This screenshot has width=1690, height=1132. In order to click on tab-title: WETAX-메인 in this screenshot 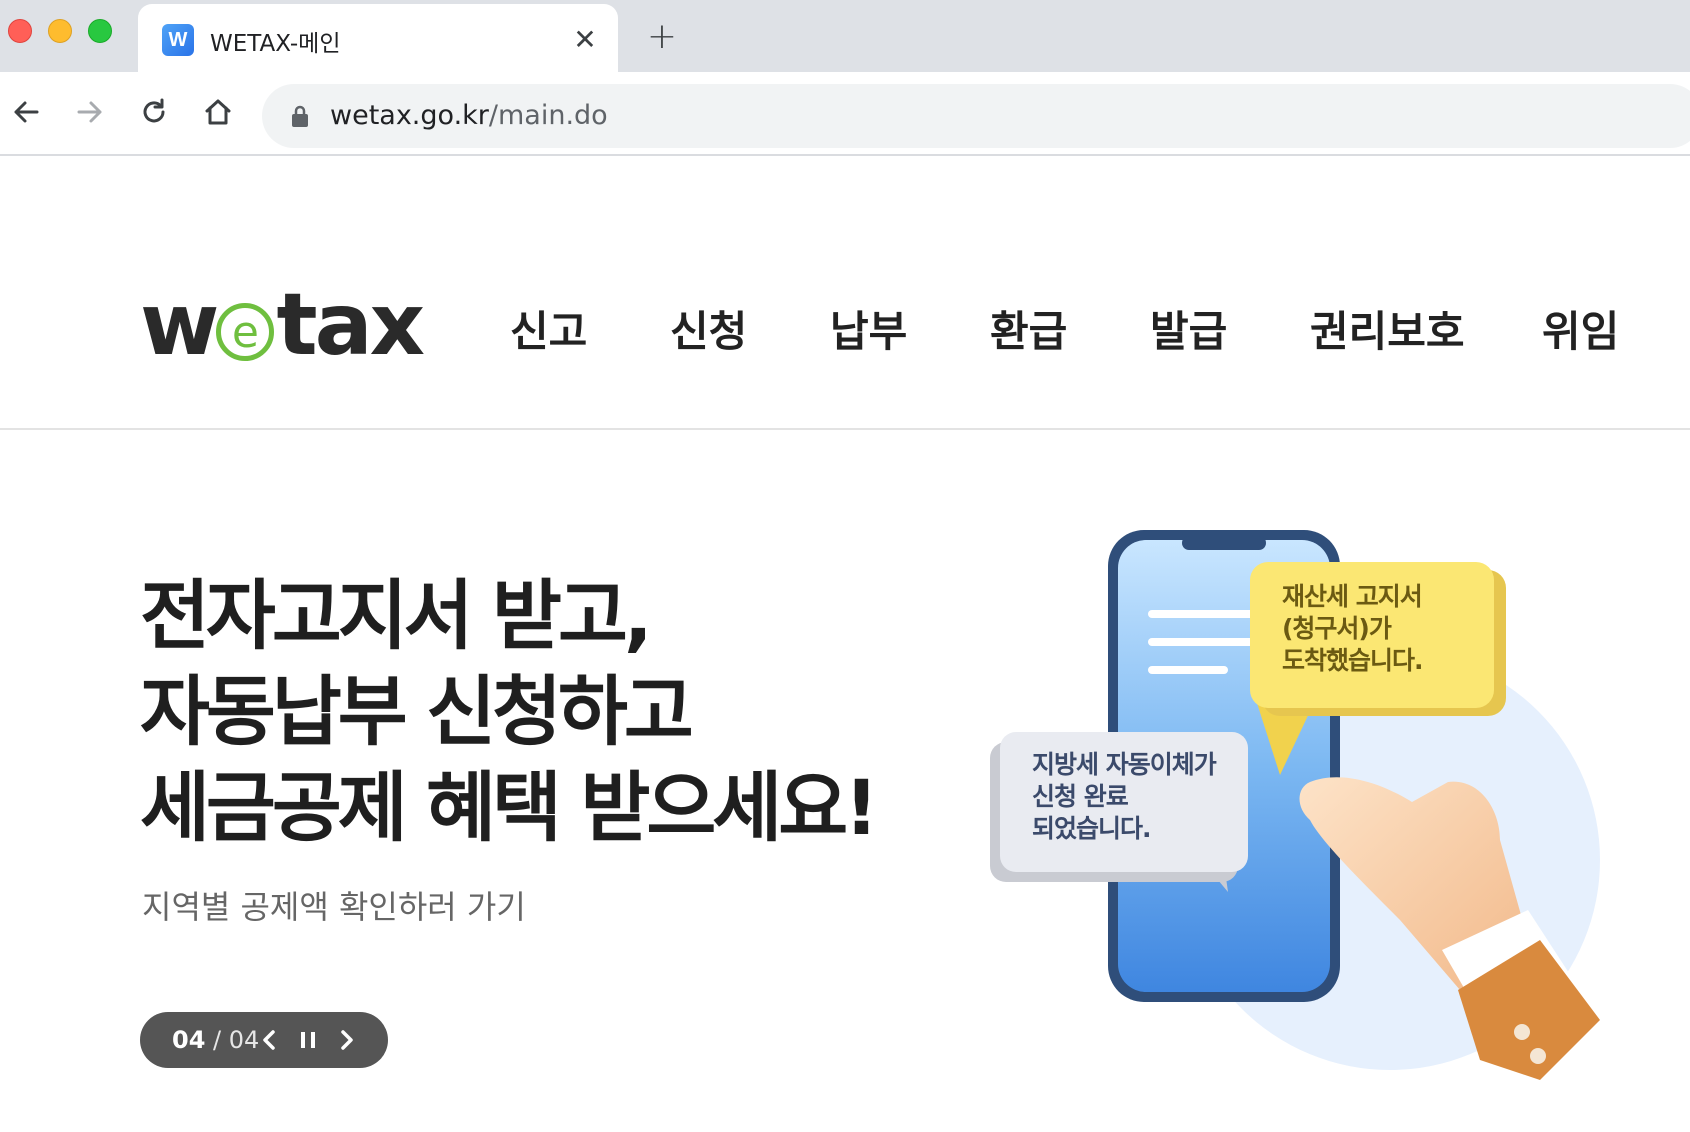, I will do `click(275, 44)`.